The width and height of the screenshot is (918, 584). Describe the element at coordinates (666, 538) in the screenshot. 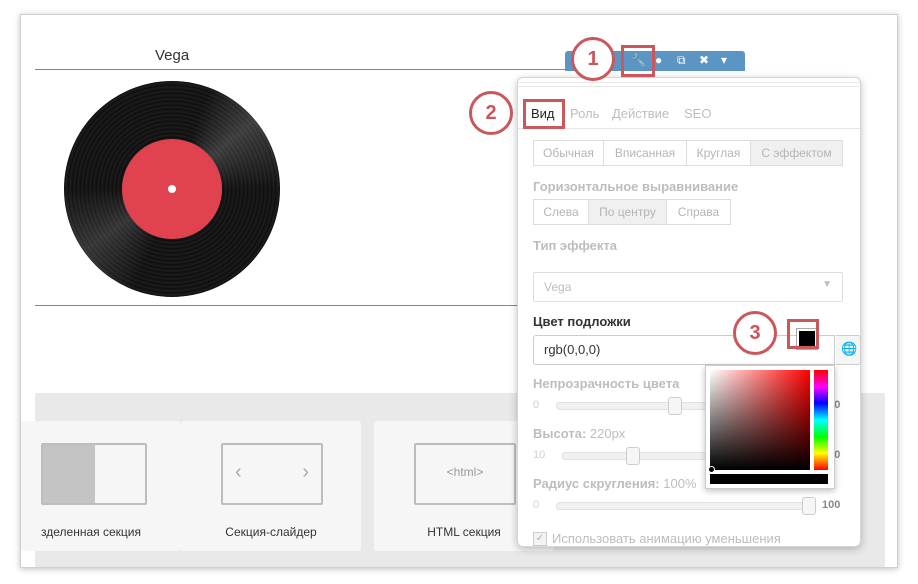

I see `shrink-animation-label: Использовать анимацию уменьшения` at that location.